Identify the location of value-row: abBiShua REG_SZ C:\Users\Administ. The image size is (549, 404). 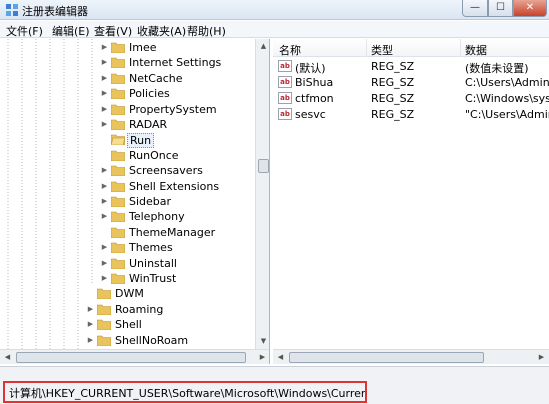
(411, 83).